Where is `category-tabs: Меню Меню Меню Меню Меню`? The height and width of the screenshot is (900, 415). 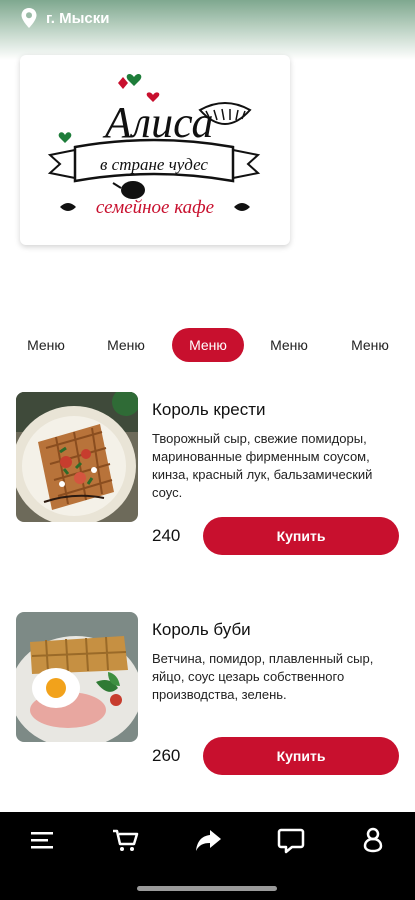
category-tabs: Меню Меню Меню Меню Меню is located at coordinates (207, 345).